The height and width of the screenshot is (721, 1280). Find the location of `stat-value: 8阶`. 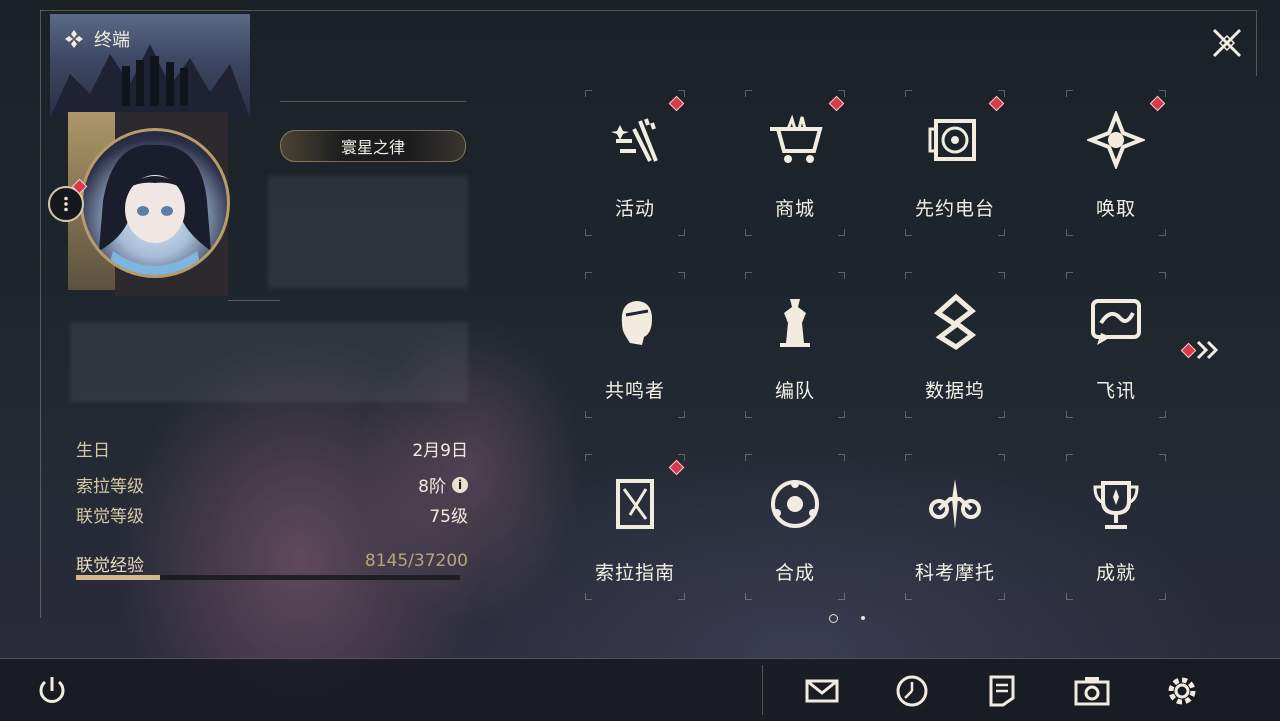

stat-value: 8阶 is located at coordinates (432, 487).